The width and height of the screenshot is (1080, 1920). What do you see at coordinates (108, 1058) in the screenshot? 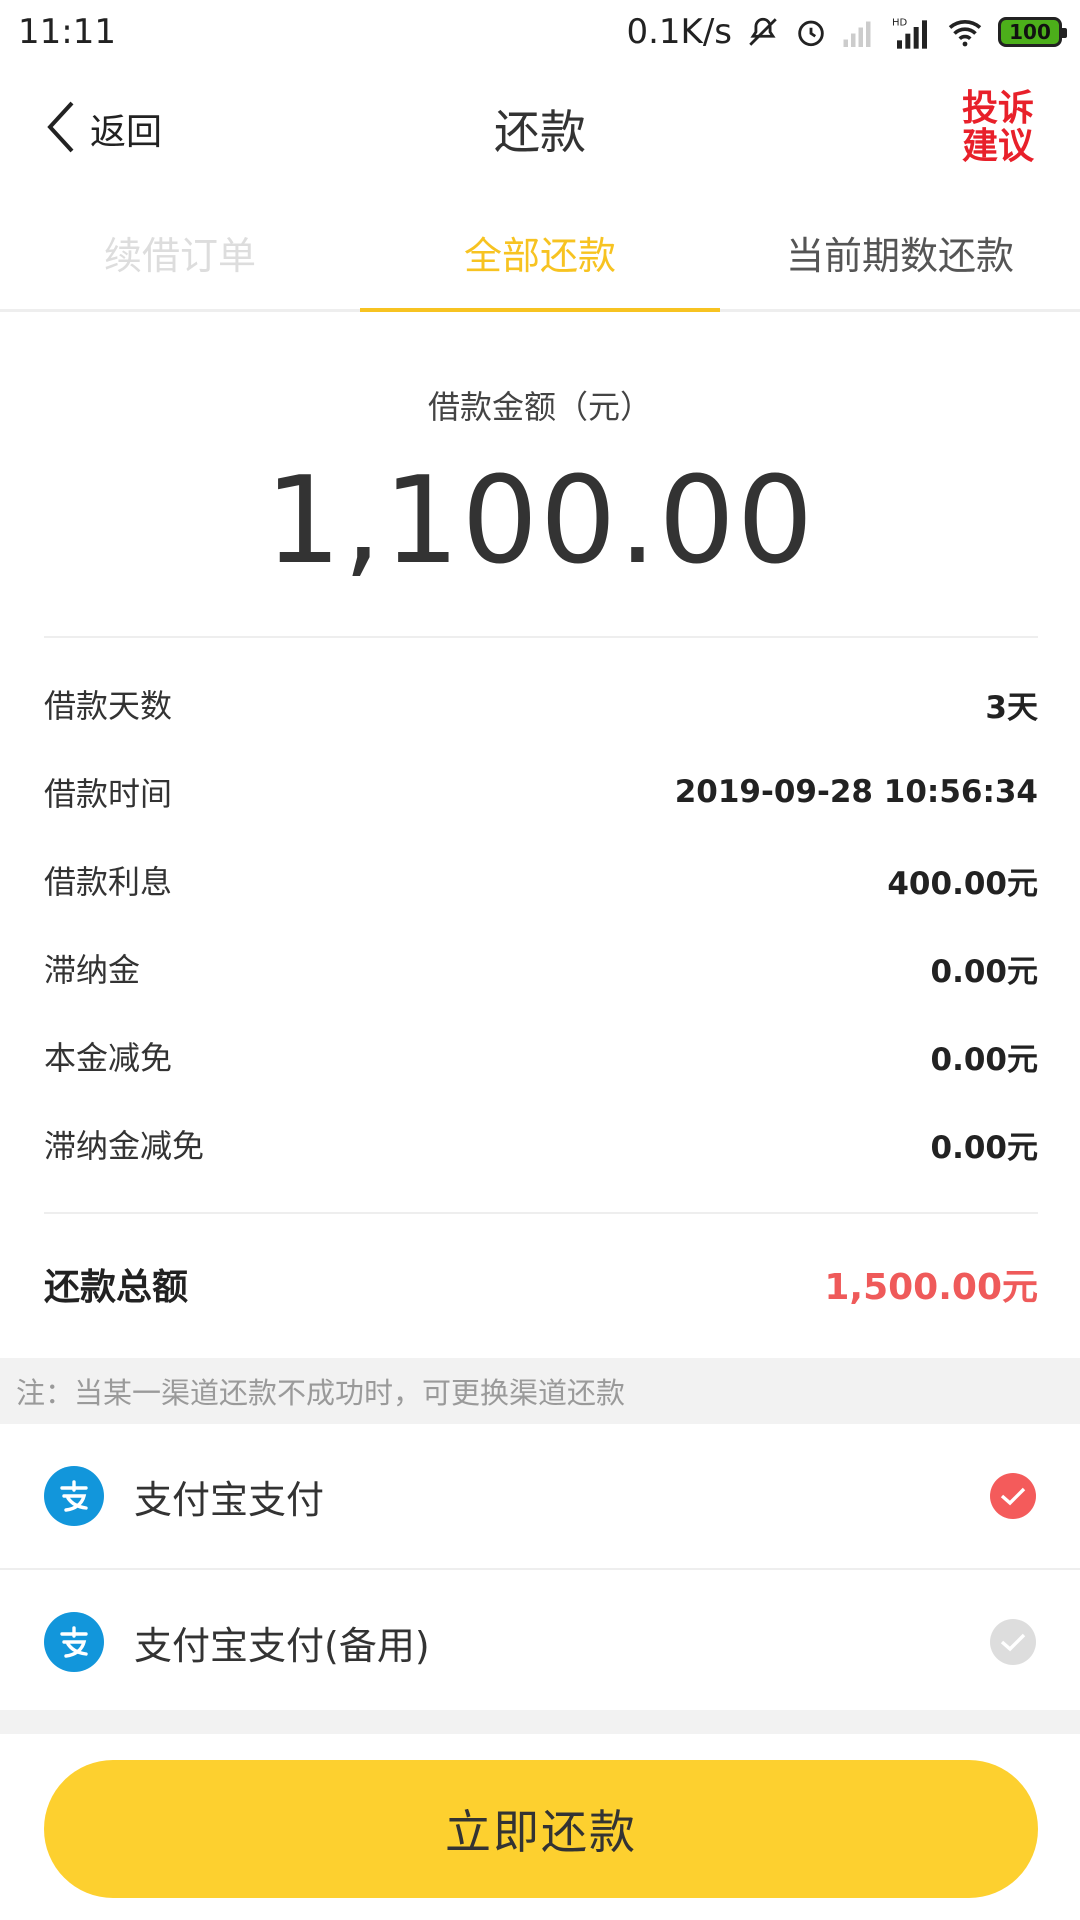
I see `detail-label: 本金减免` at bounding box center [108, 1058].